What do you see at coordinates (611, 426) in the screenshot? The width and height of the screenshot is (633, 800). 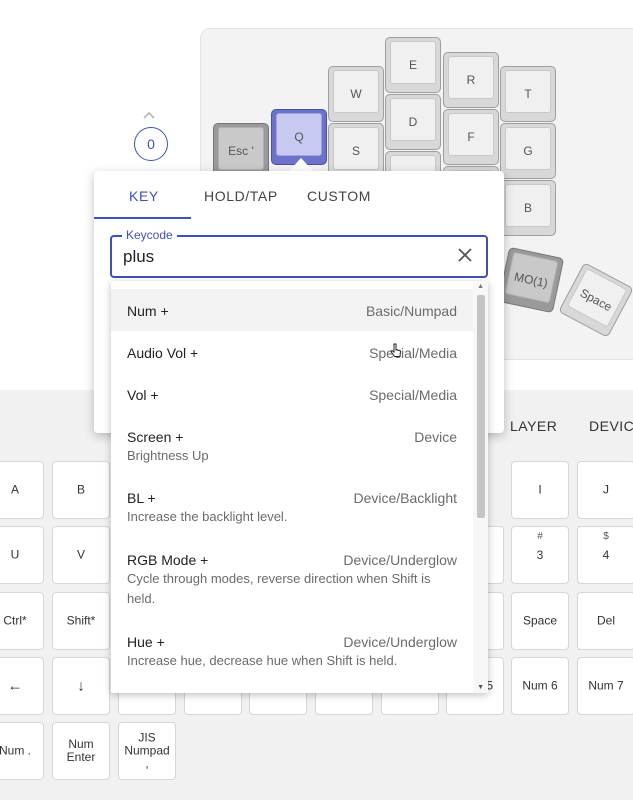 I see `picker-tab-device: DEVIC` at bounding box center [611, 426].